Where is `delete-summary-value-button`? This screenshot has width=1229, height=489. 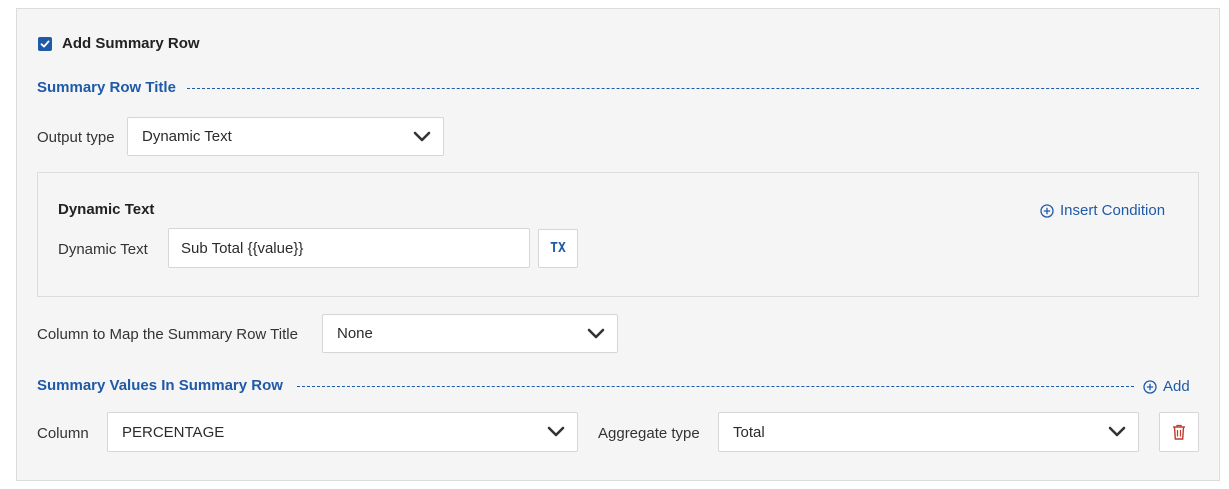
delete-summary-value-button is located at coordinates (1179, 432).